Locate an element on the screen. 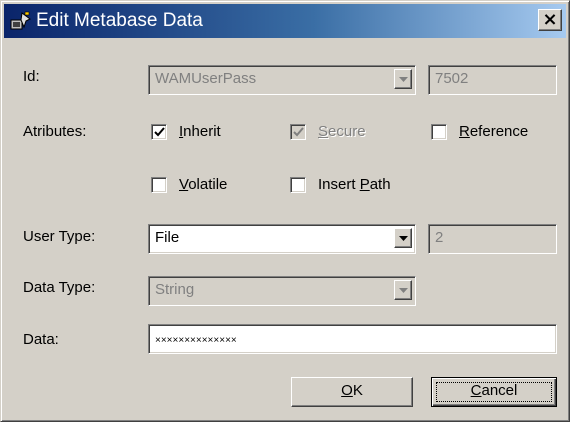 The height and width of the screenshot is (426, 572). attributes-label: Atributes: is located at coordinates (55, 131).